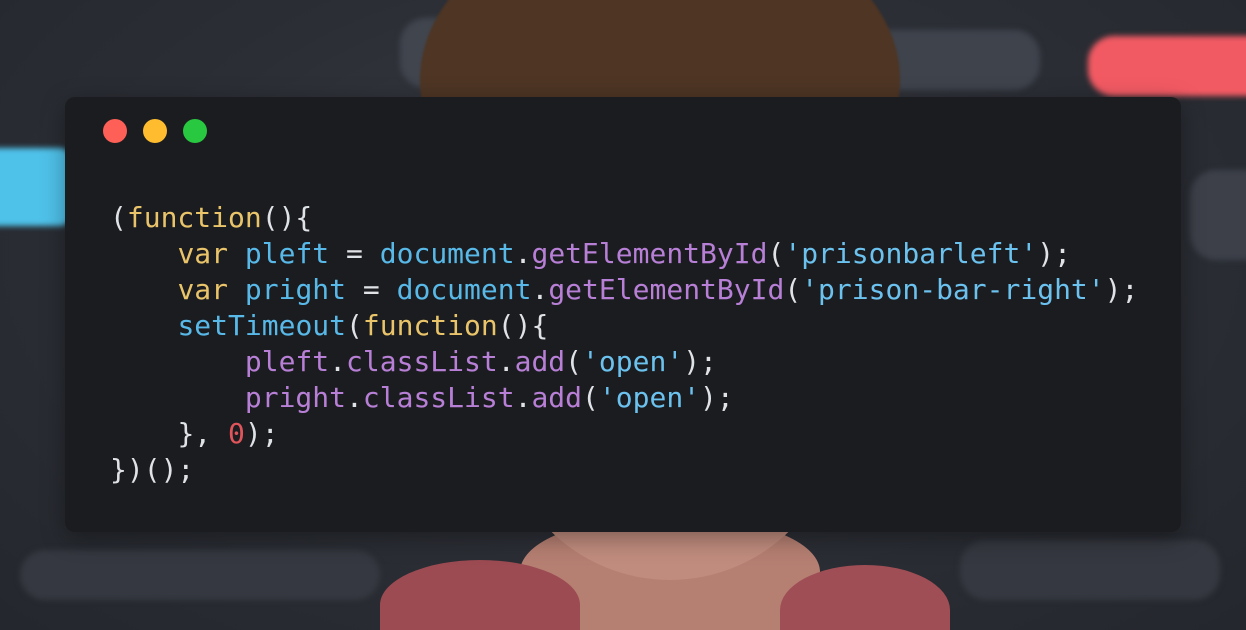 The width and height of the screenshot is (1246, 630). I want to click on code-line: (function(){, so click(624, 218).